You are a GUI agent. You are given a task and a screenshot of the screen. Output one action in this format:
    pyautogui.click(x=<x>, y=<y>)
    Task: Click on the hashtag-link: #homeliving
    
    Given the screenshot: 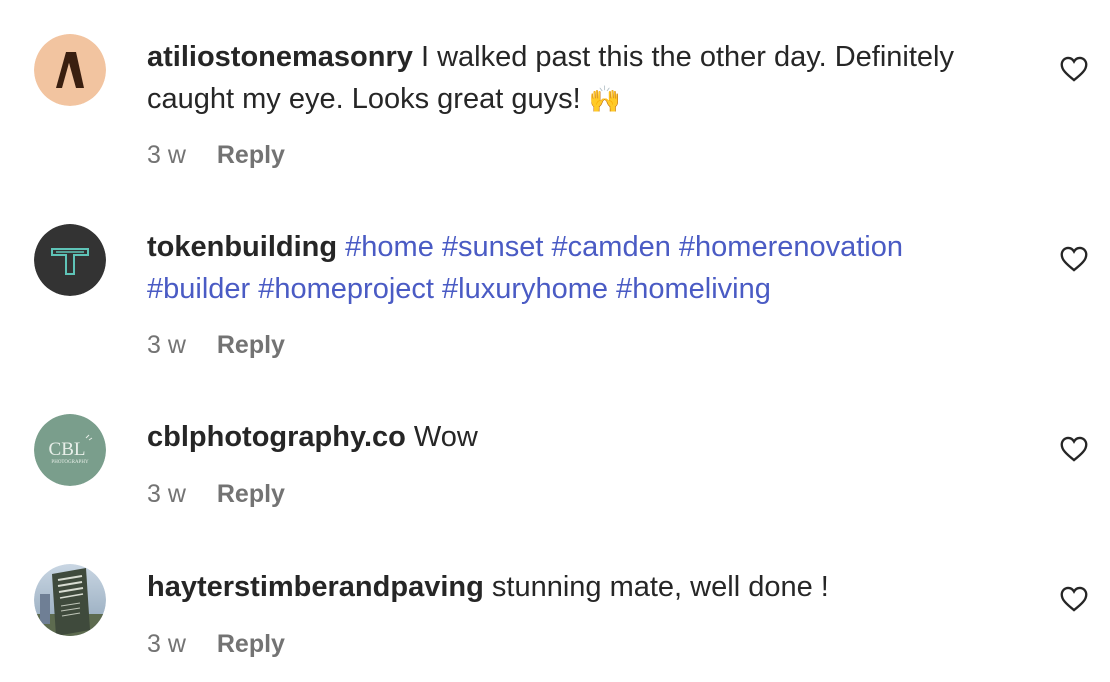 What is the action you would take?
    pyautogui.click(x=693, y=289)
    